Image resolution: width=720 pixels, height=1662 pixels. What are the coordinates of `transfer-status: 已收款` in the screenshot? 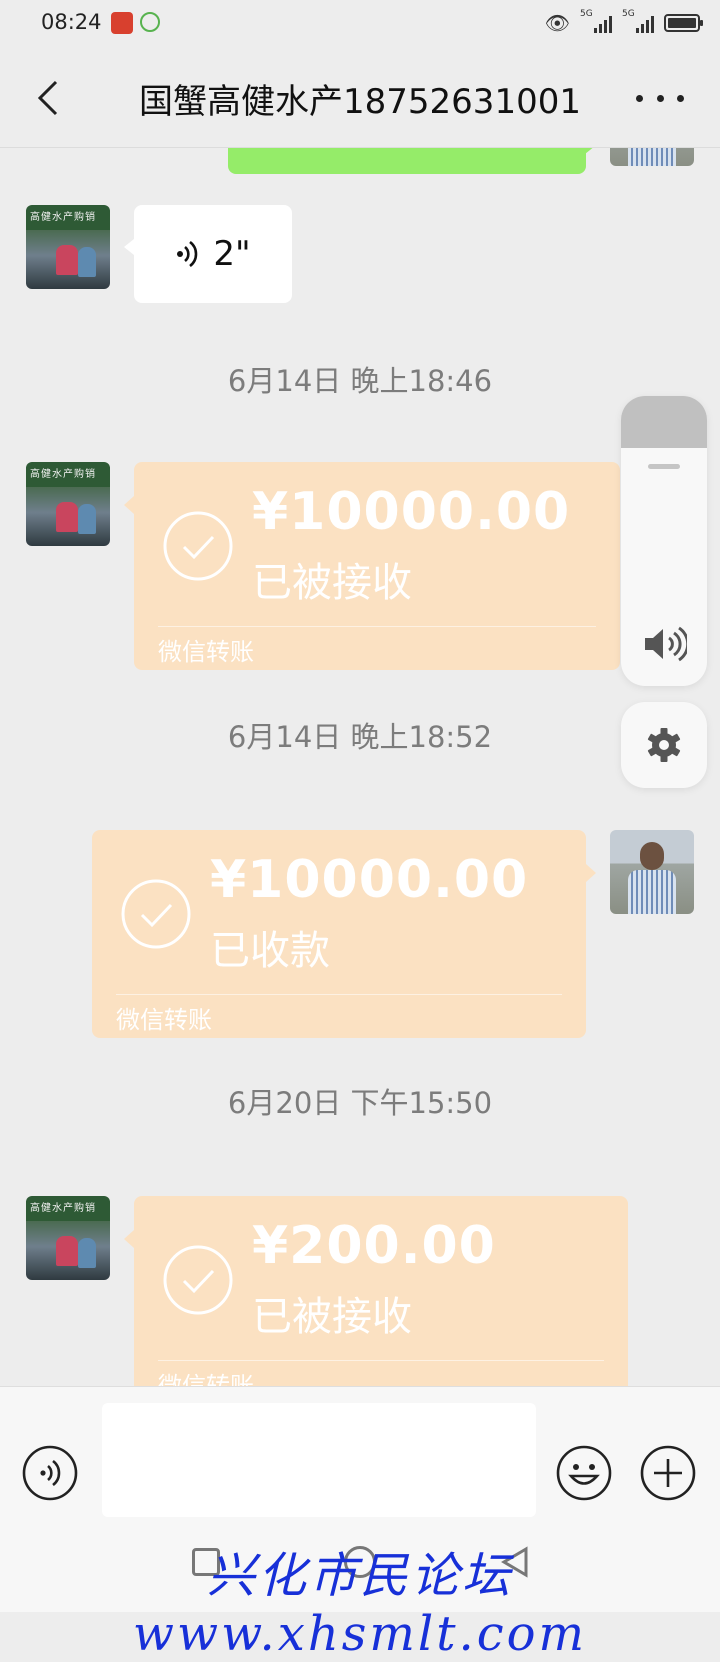 It's located at (270, 951).